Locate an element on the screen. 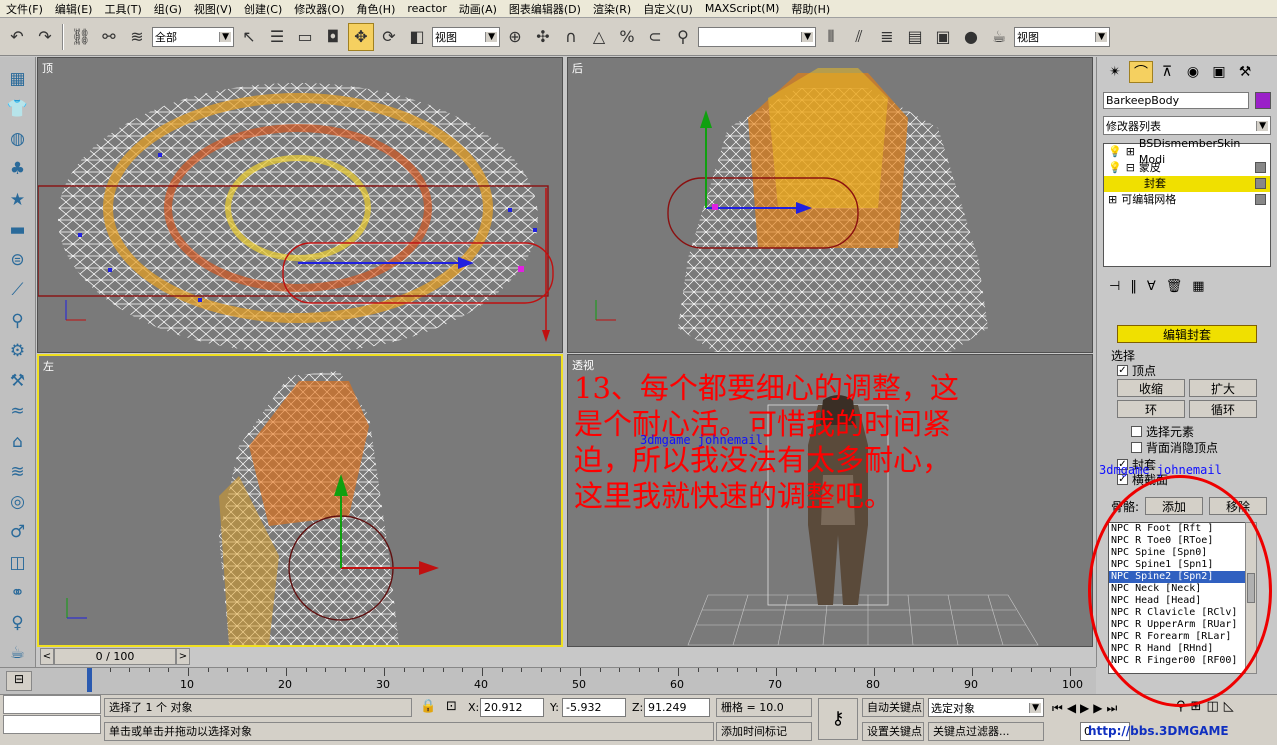 The height and width of the screenshot is (745, 1277). y-coordinate-field: -5.932 is located at coordinates (594, 707).